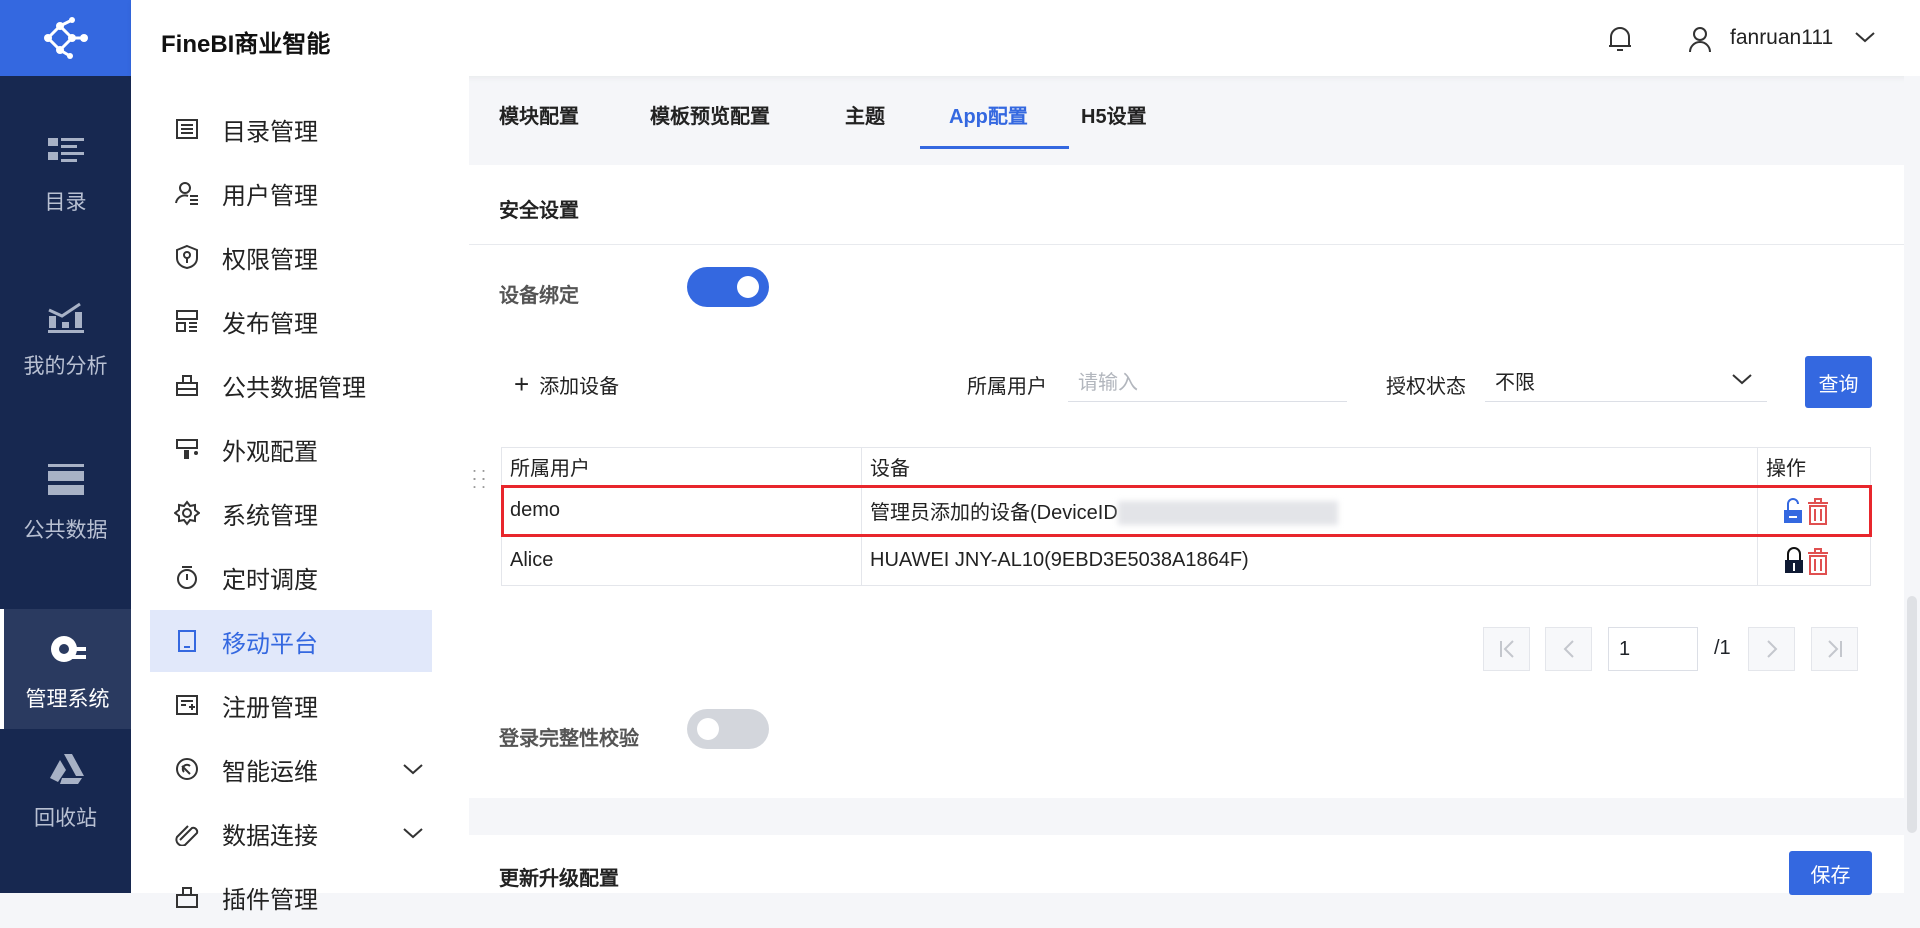  Describe the element at coordinates (270, 132) in the screenshot. I see `nav-item-label: 目录管理` at that location.